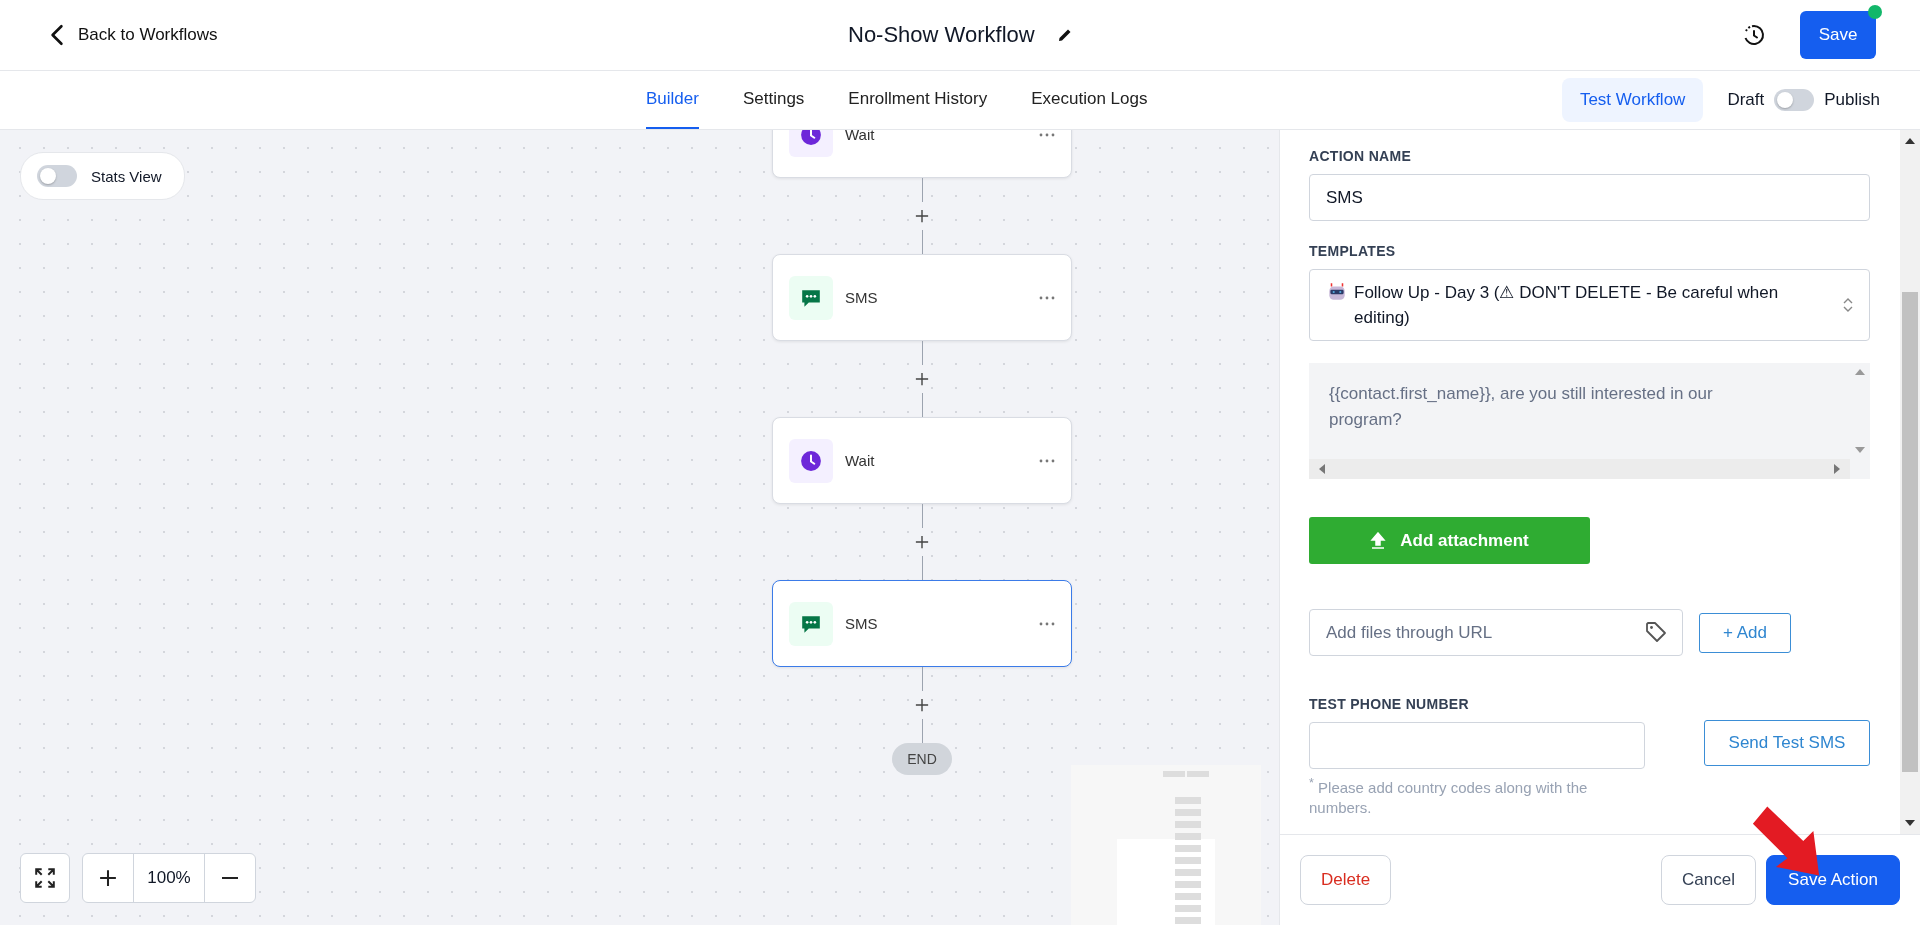 The width and height of the screenshot is (1920, 925). I want to click on scroll-right-icon, so click(1837, 469).